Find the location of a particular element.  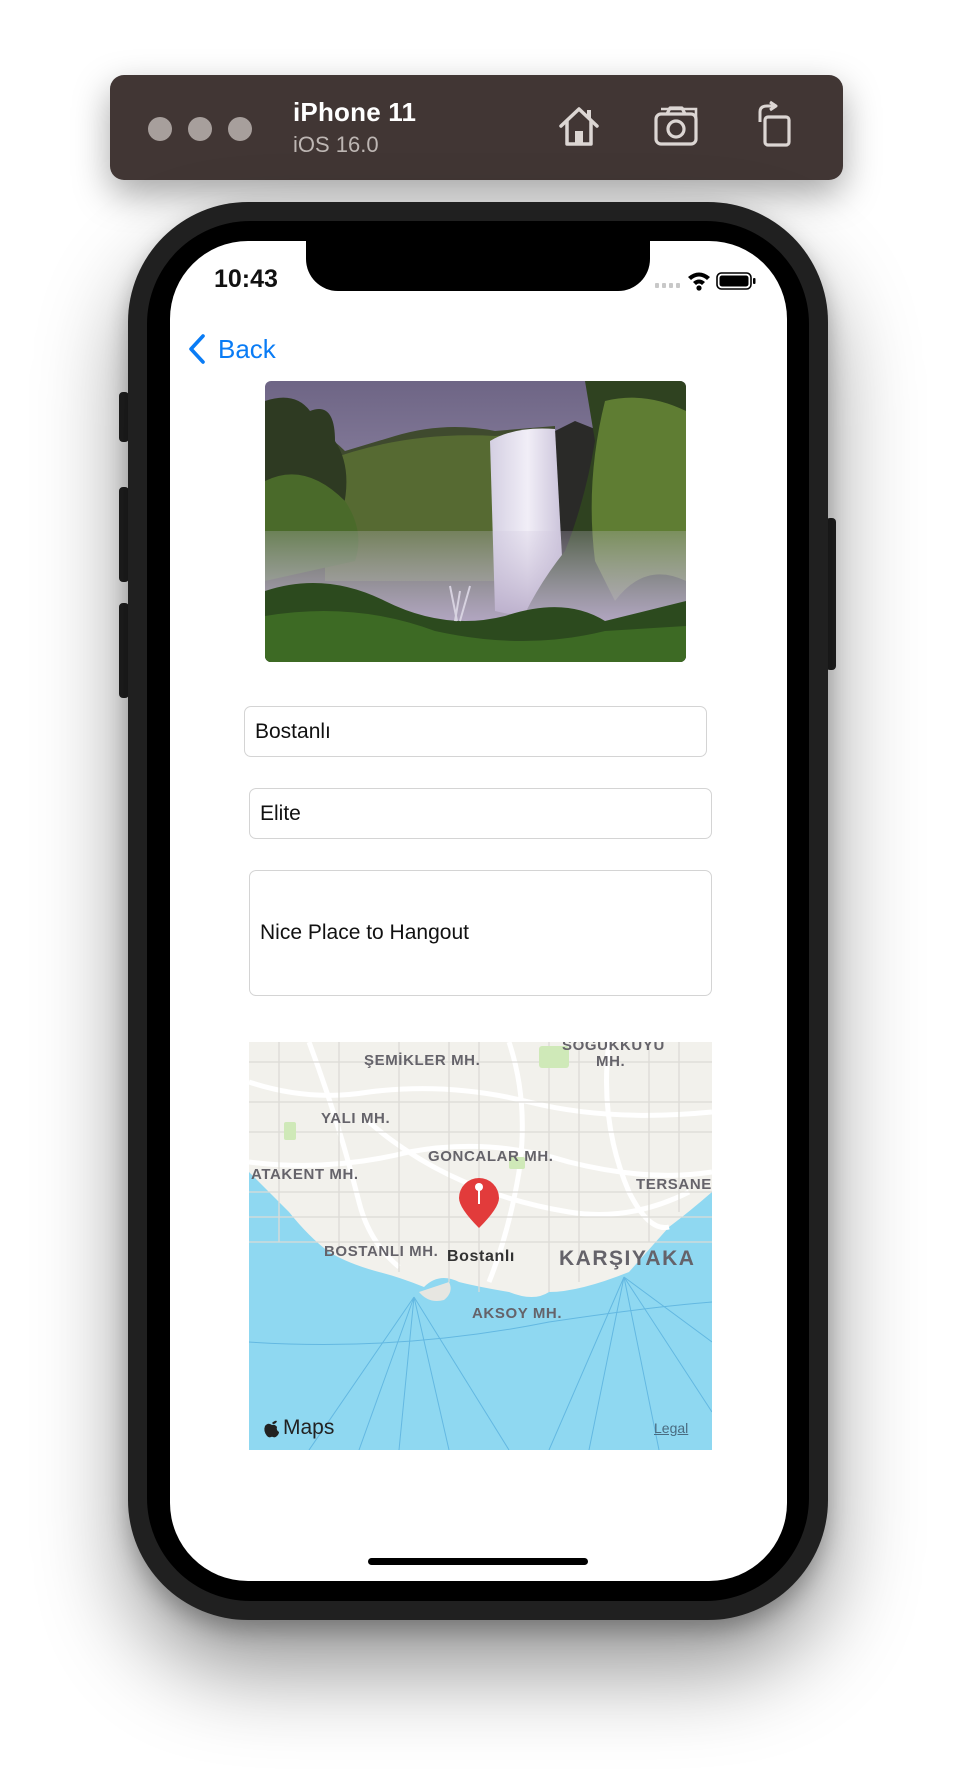

pin-title: Bostanlı is located at coordinates (481, 1256).